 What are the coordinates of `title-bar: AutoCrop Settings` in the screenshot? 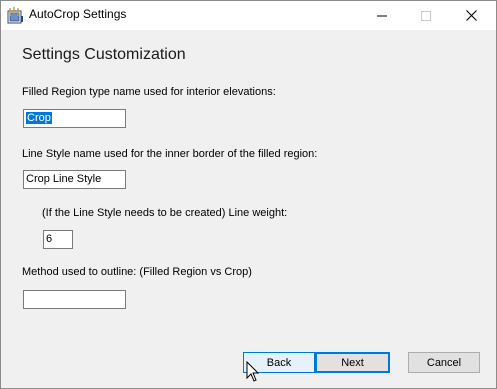 It's located at (248, 15).